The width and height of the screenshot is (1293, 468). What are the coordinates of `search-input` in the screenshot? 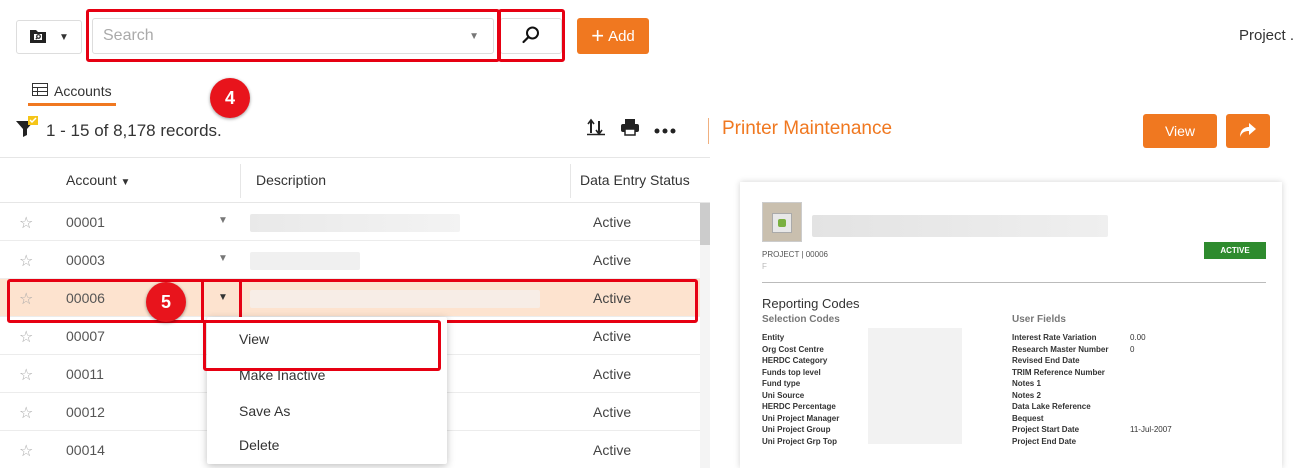 It's located at (293, 36).